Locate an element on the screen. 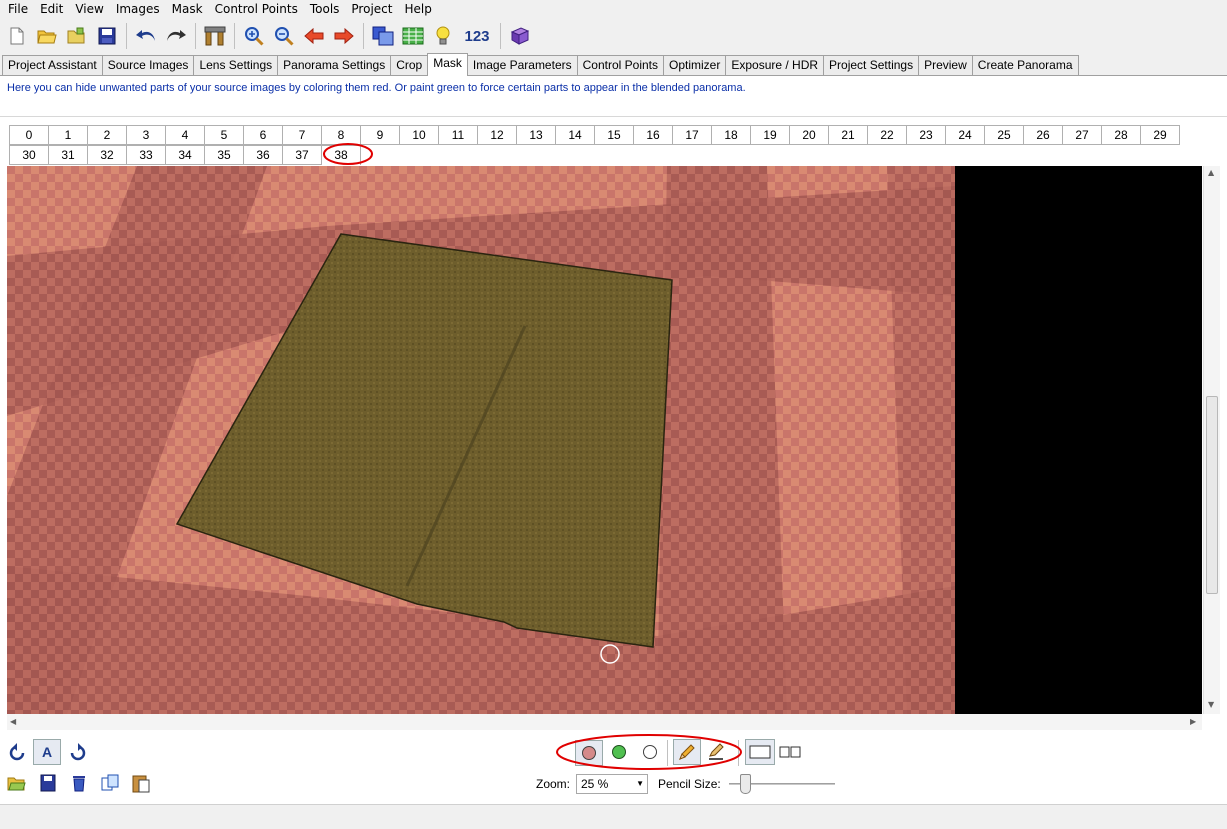 This screenshot has height=829, width=1227. image-tab-37: 37 is located at coordinates (302, 155).